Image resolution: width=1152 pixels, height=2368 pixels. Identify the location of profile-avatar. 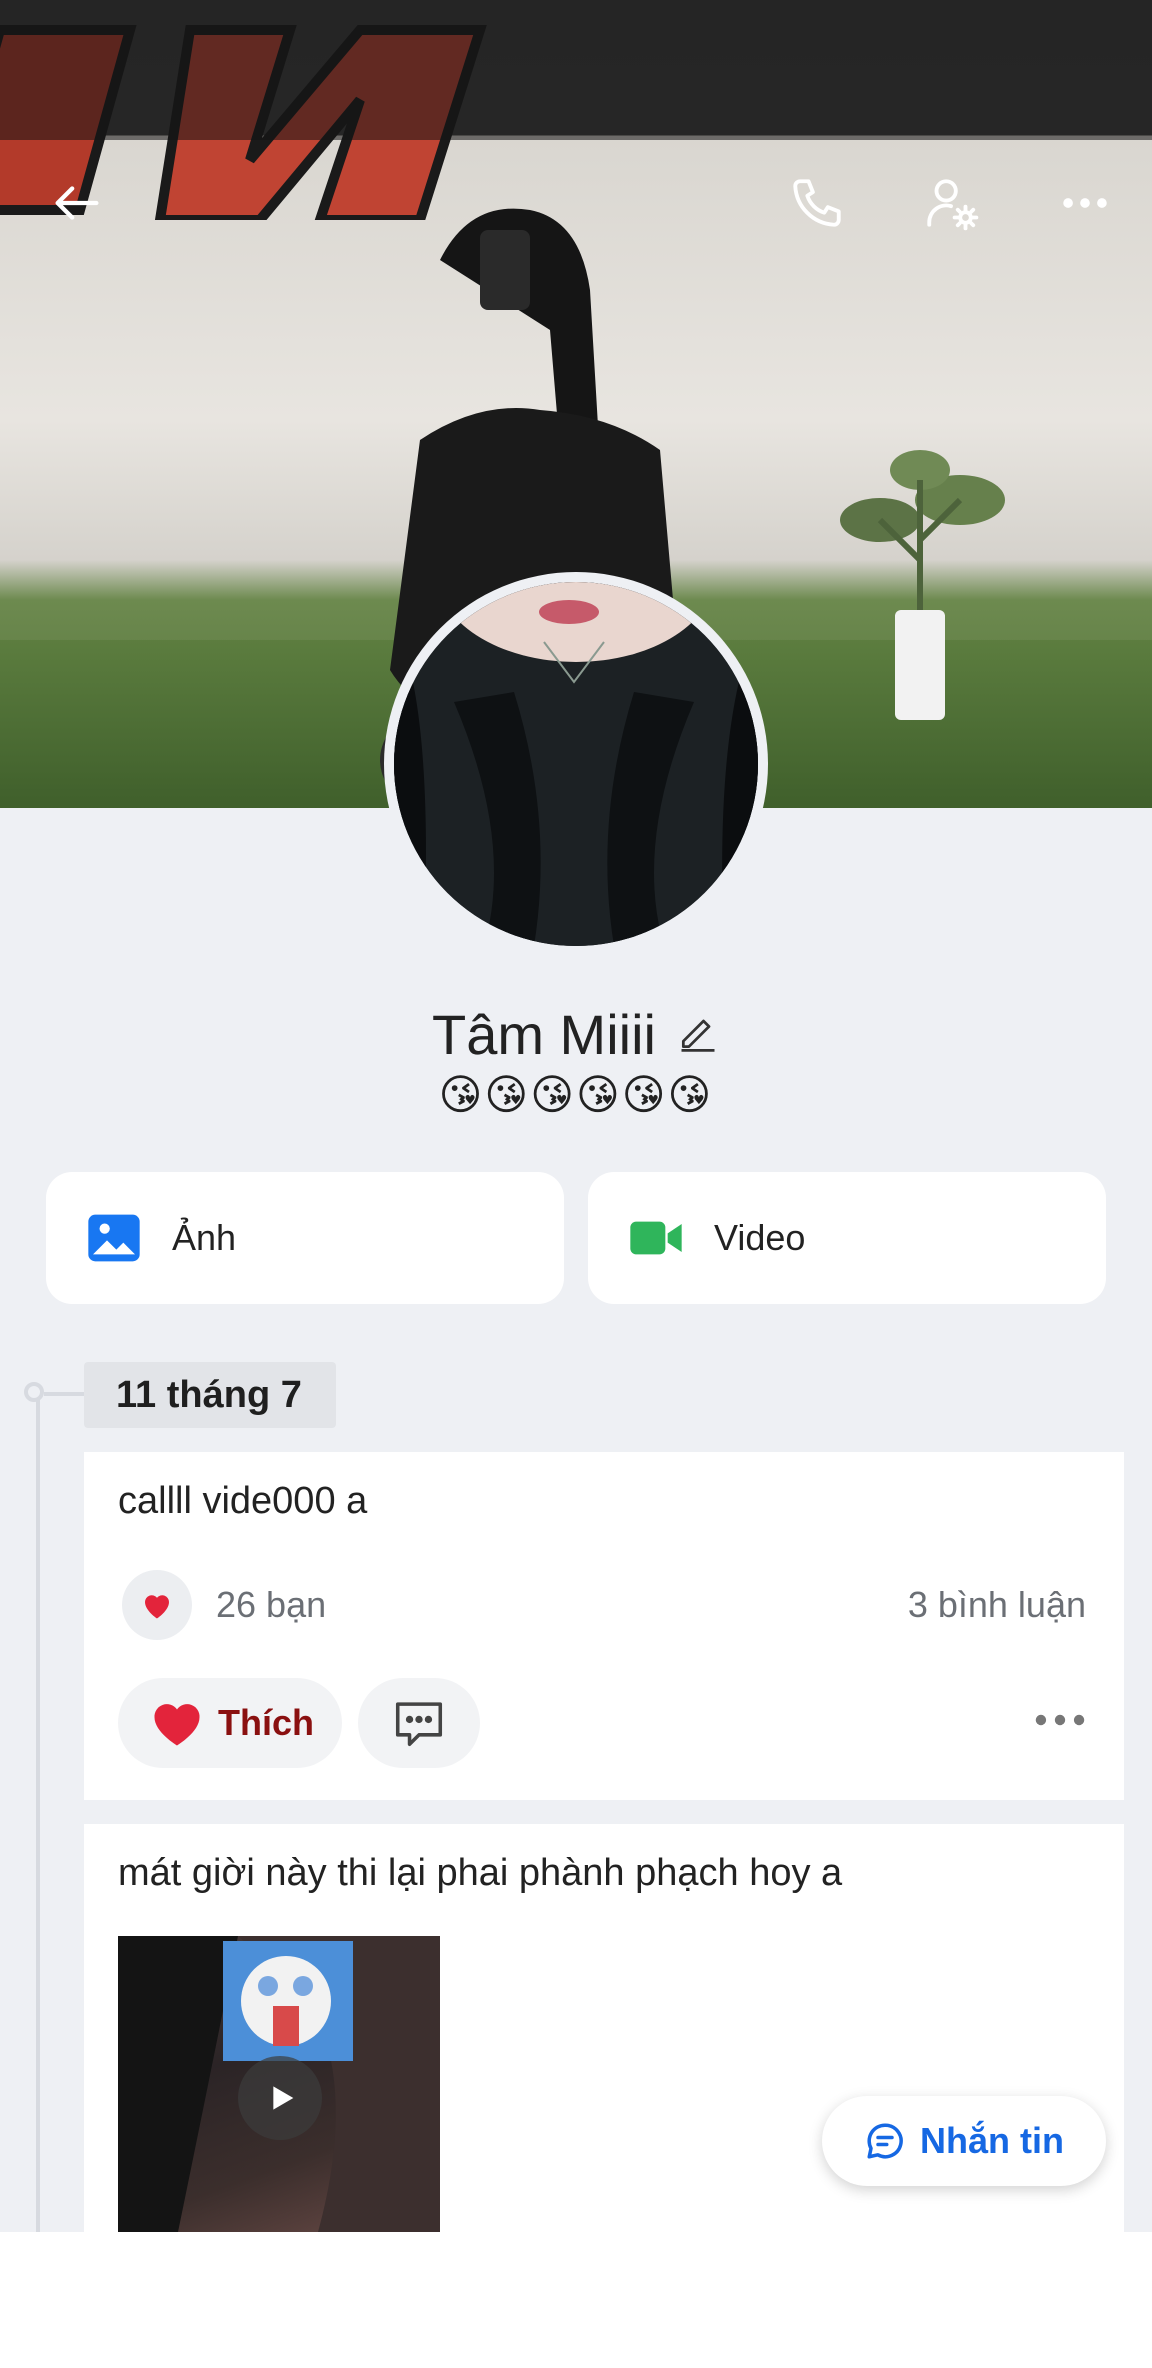
(576, 764).